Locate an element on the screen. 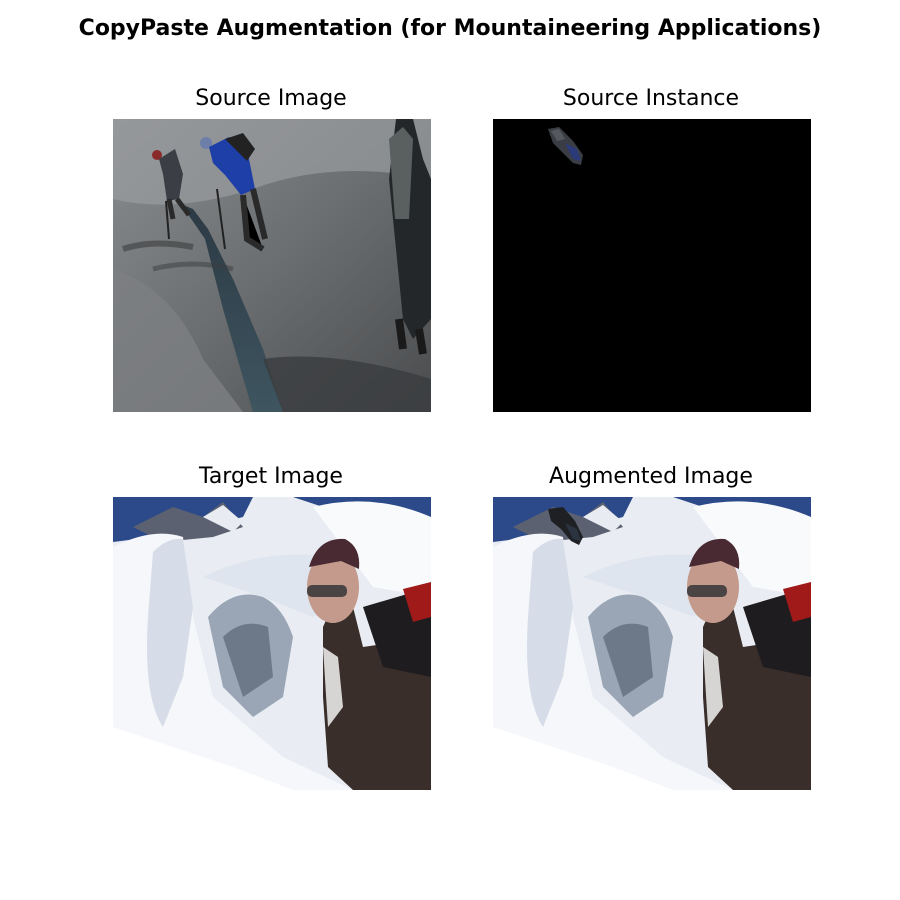 Image resolution: width=900 pixels, height=900 pixels. source-instance is located at coordinates (652, 265).